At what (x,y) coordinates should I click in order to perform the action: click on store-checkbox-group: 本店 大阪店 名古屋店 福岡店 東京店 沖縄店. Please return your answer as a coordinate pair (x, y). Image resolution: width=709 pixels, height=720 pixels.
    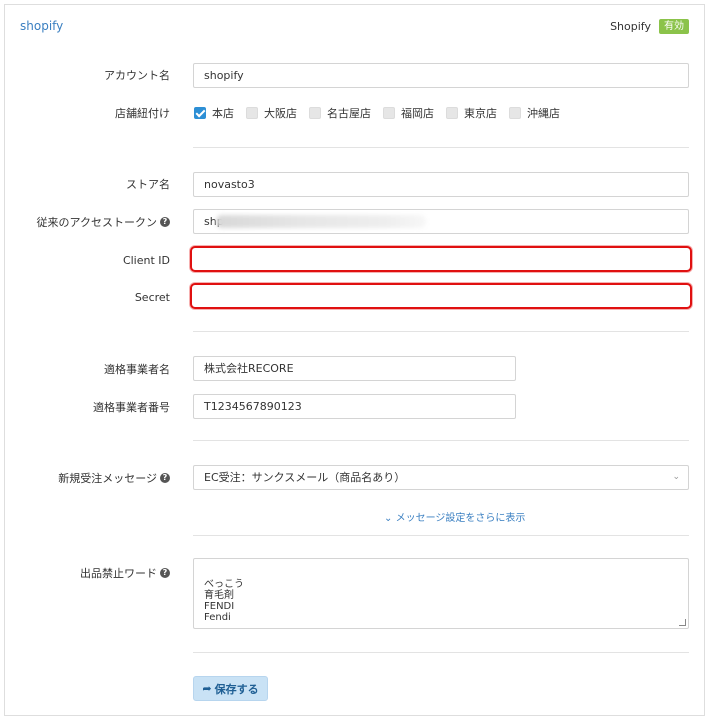
    Looking at the image, I should click on (383, 113).